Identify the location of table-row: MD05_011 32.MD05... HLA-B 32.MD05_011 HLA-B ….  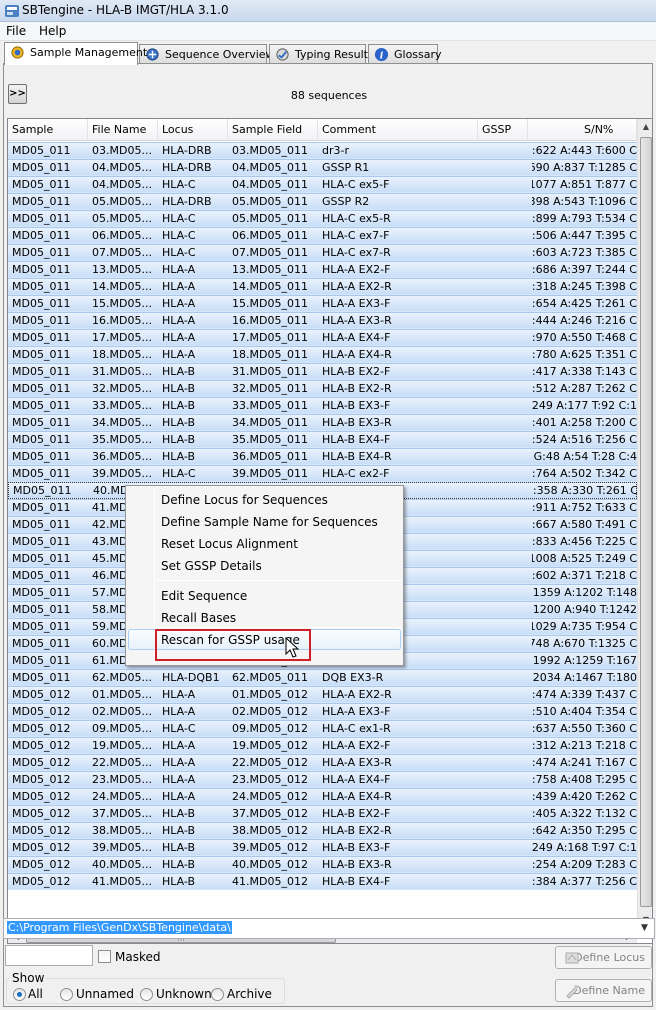
(322, 388).